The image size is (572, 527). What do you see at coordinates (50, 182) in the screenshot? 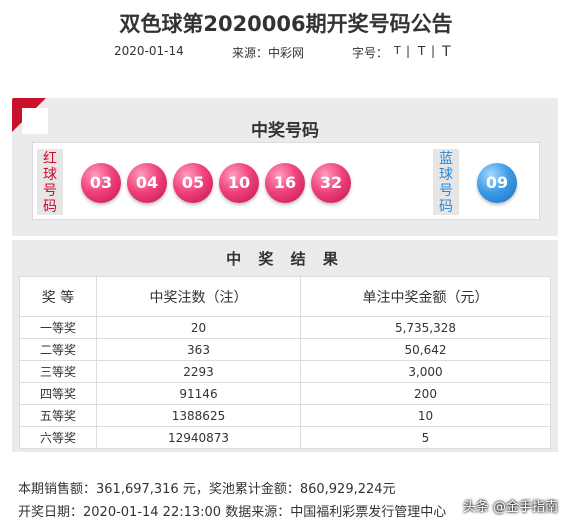
I see `red-ball-label: 红球号码` at bounding box center [50, 182].